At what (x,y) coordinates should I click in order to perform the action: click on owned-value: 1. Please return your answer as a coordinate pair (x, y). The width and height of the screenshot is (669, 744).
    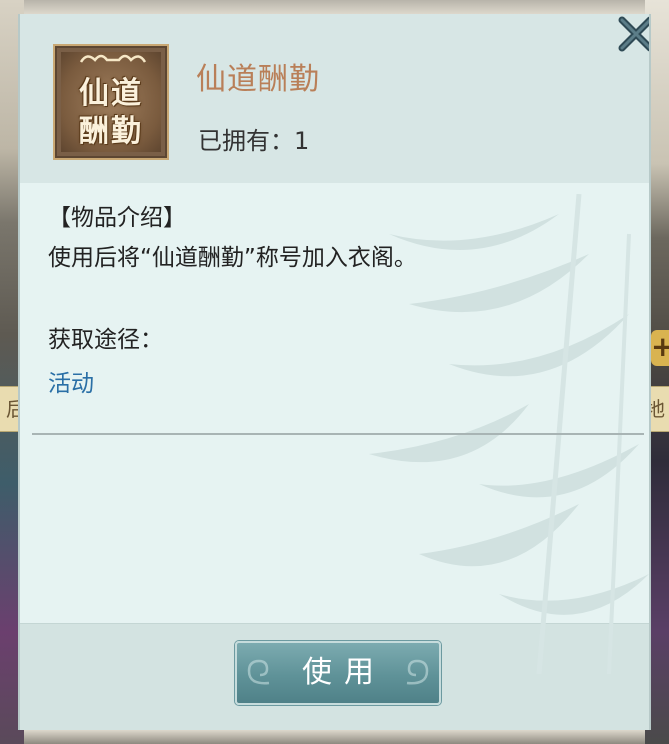
    Looking at the image, I should click on (302, 141).